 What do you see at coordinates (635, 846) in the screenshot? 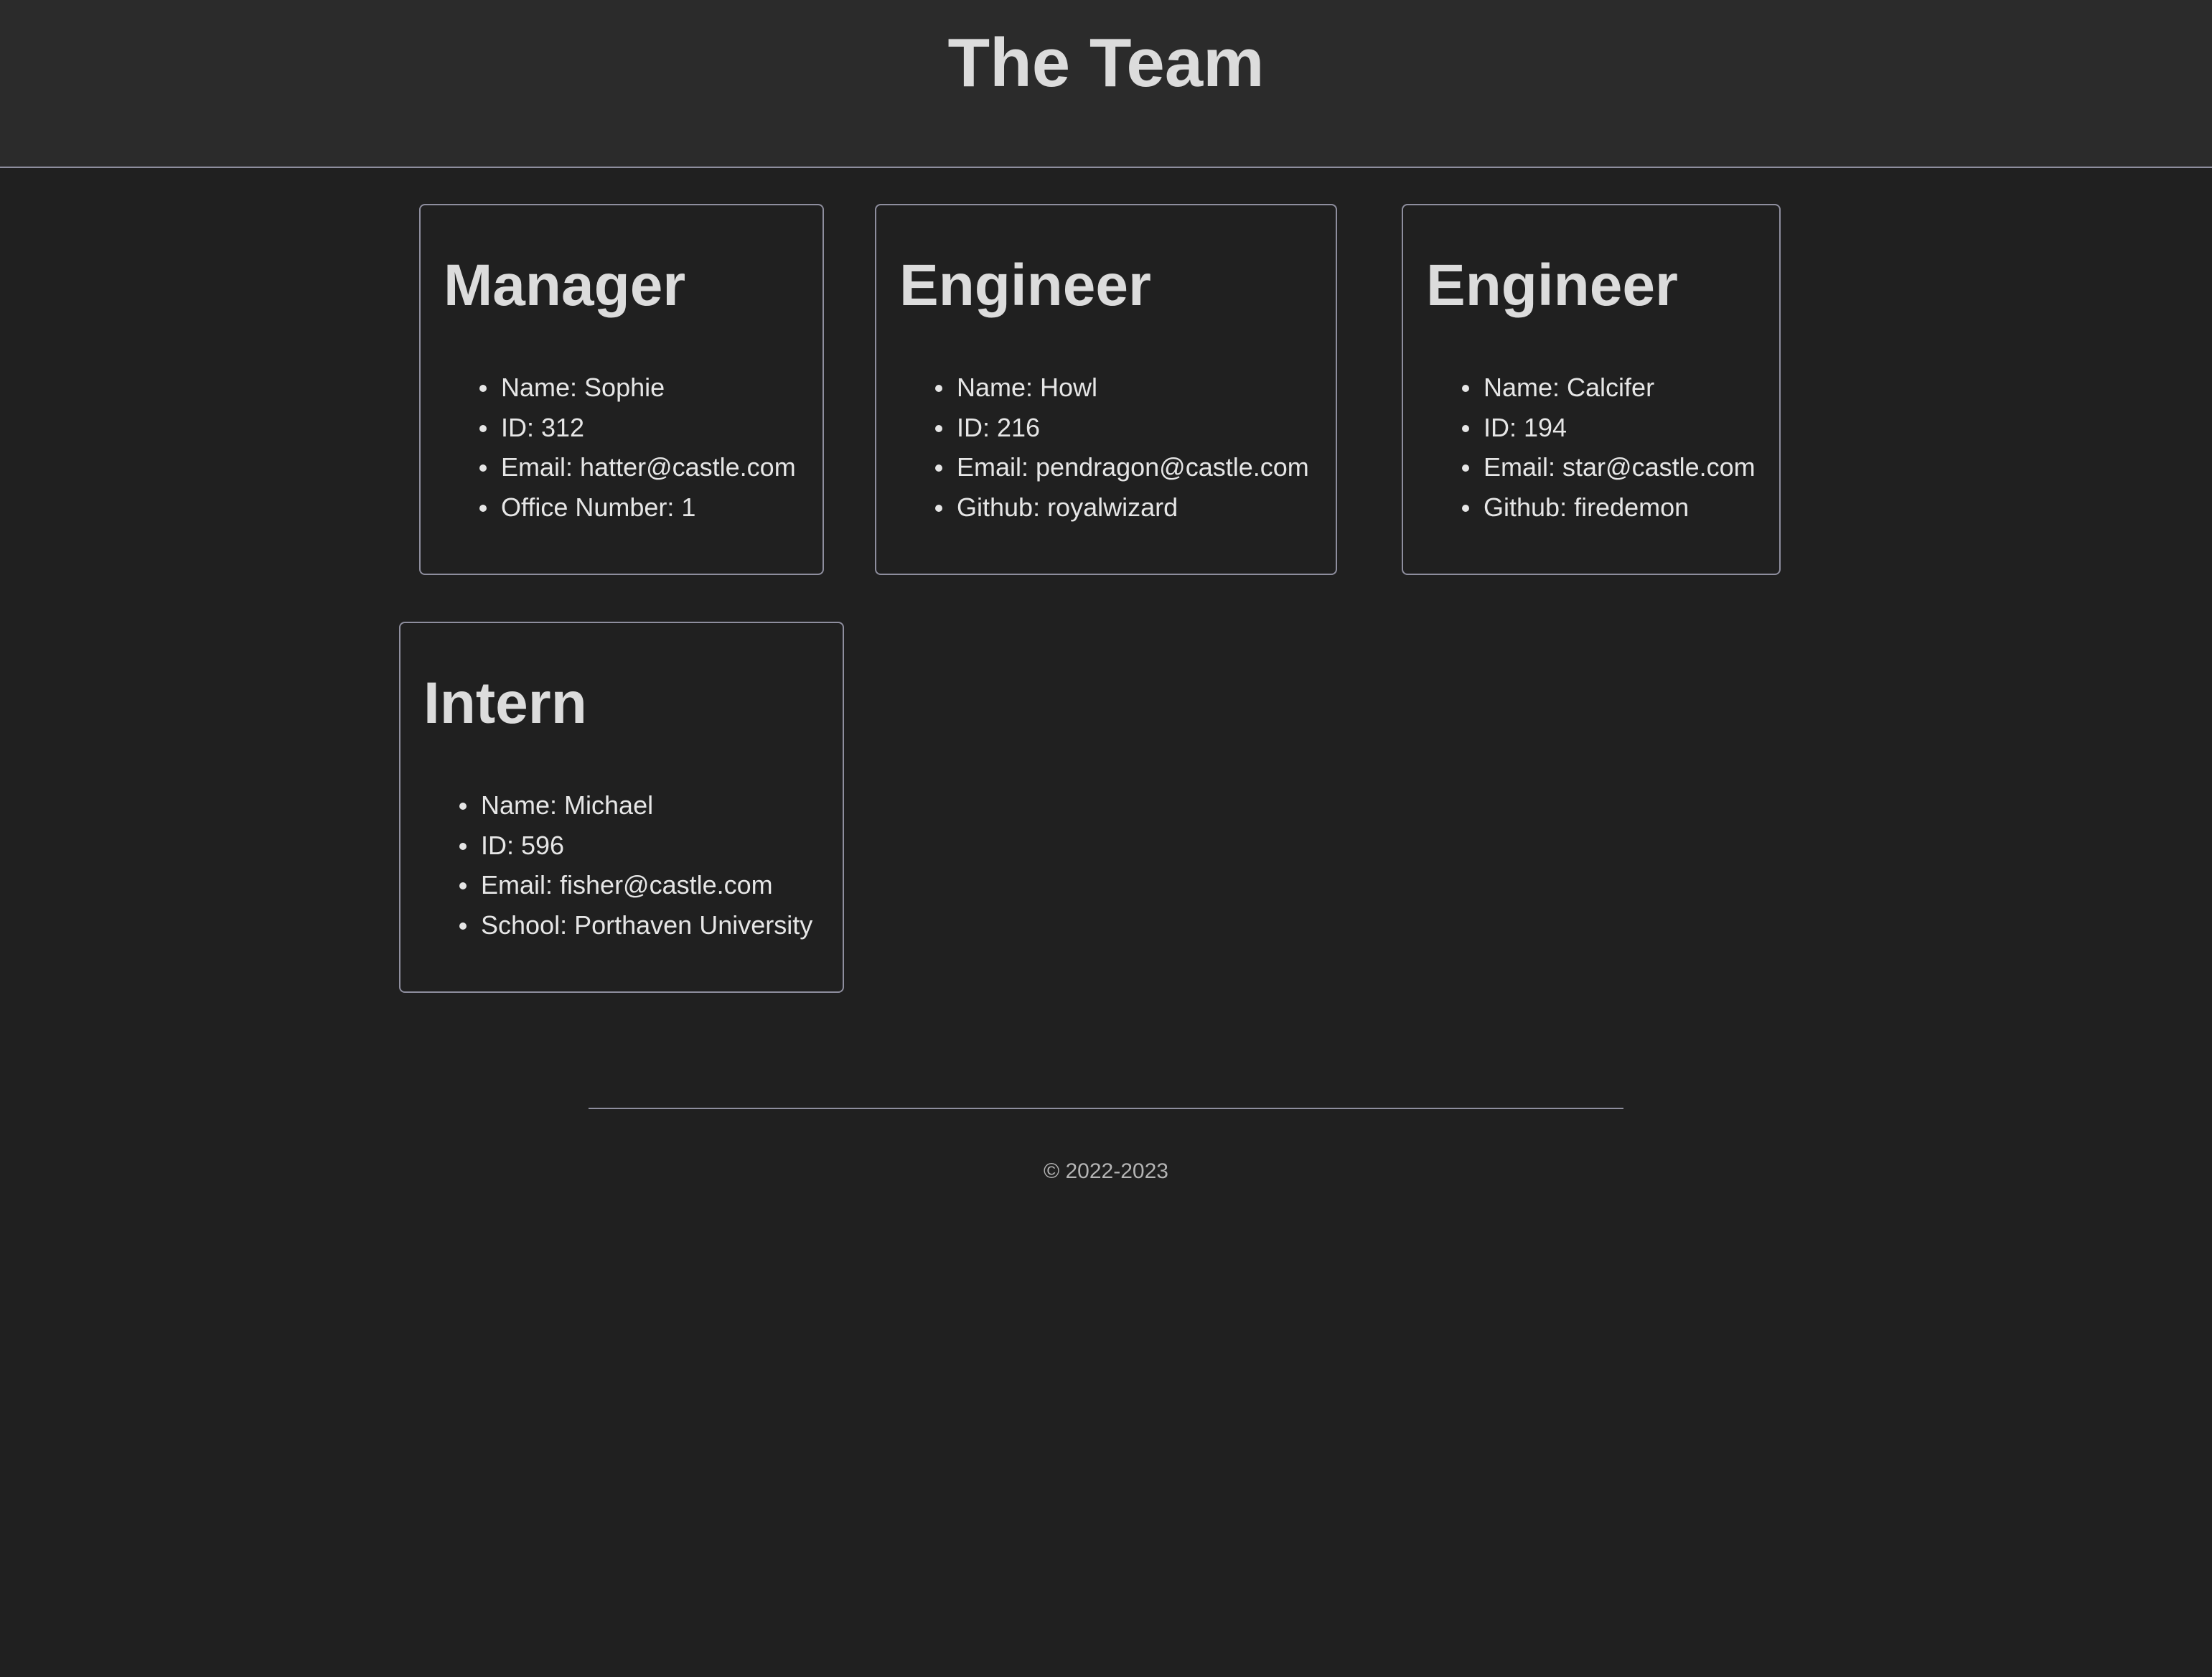
I see `list-item-id: ID: 596` at bounding box center [635, 846].